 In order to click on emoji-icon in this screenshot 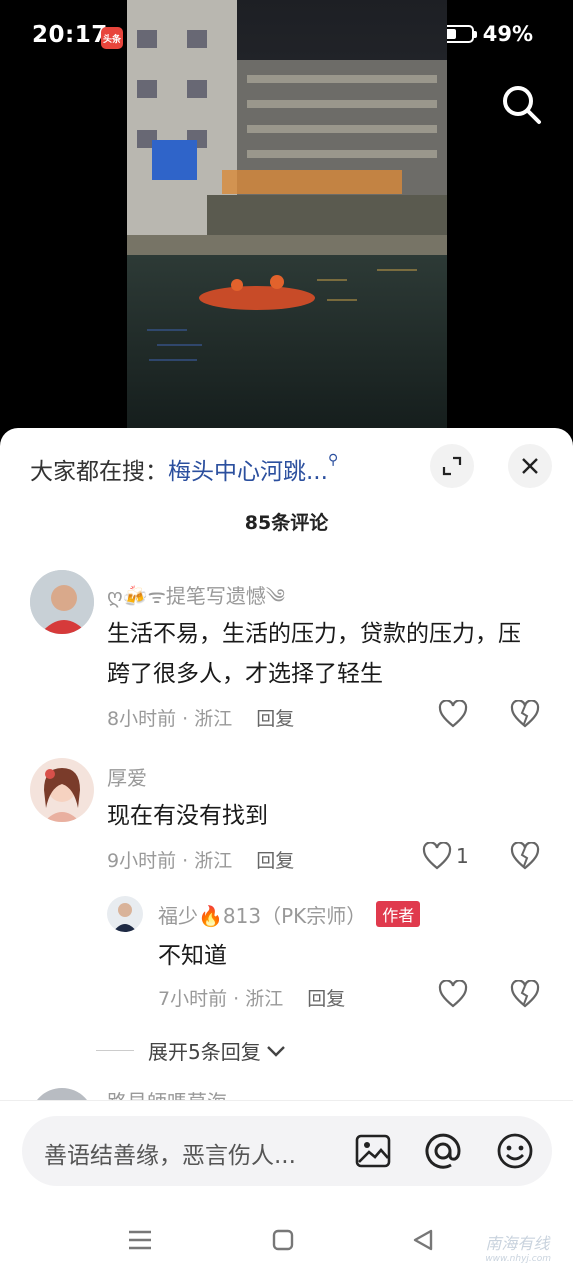, I will do `click(515, 1151)`.